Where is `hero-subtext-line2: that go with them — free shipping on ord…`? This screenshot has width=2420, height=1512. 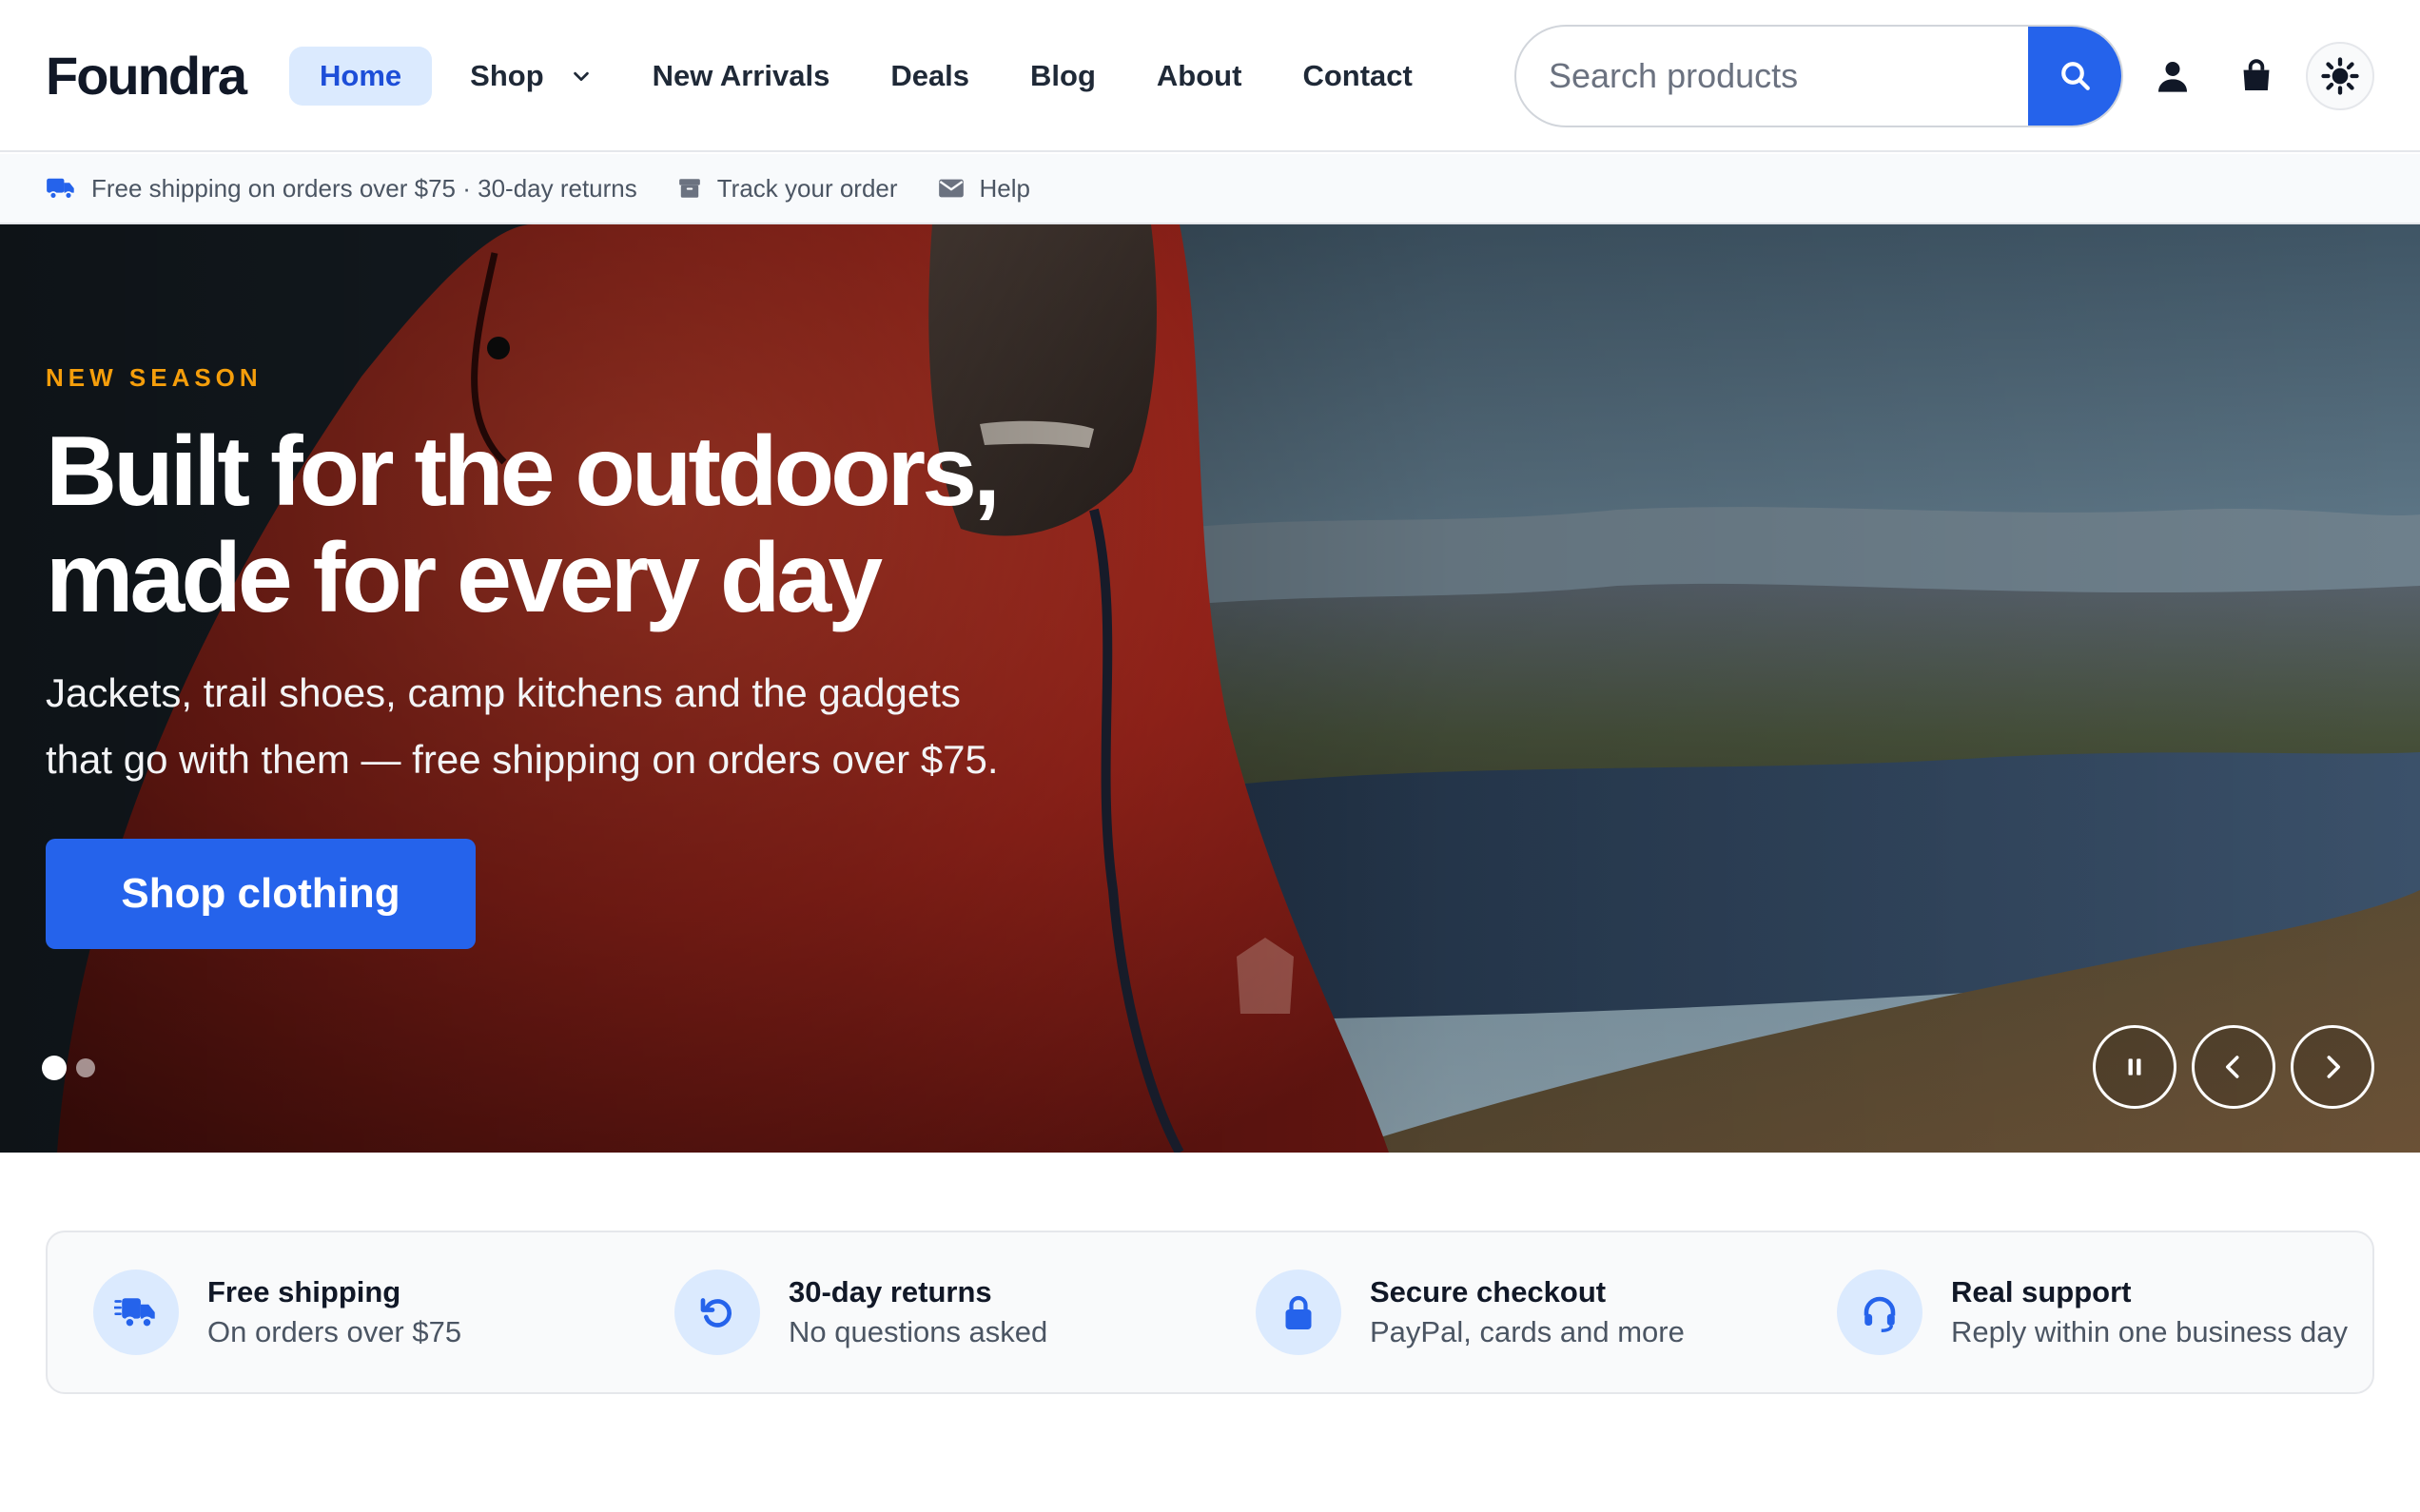 hero-subtext-line2: that go with them — free shipping on ord… is located at coordinates (522, 759).